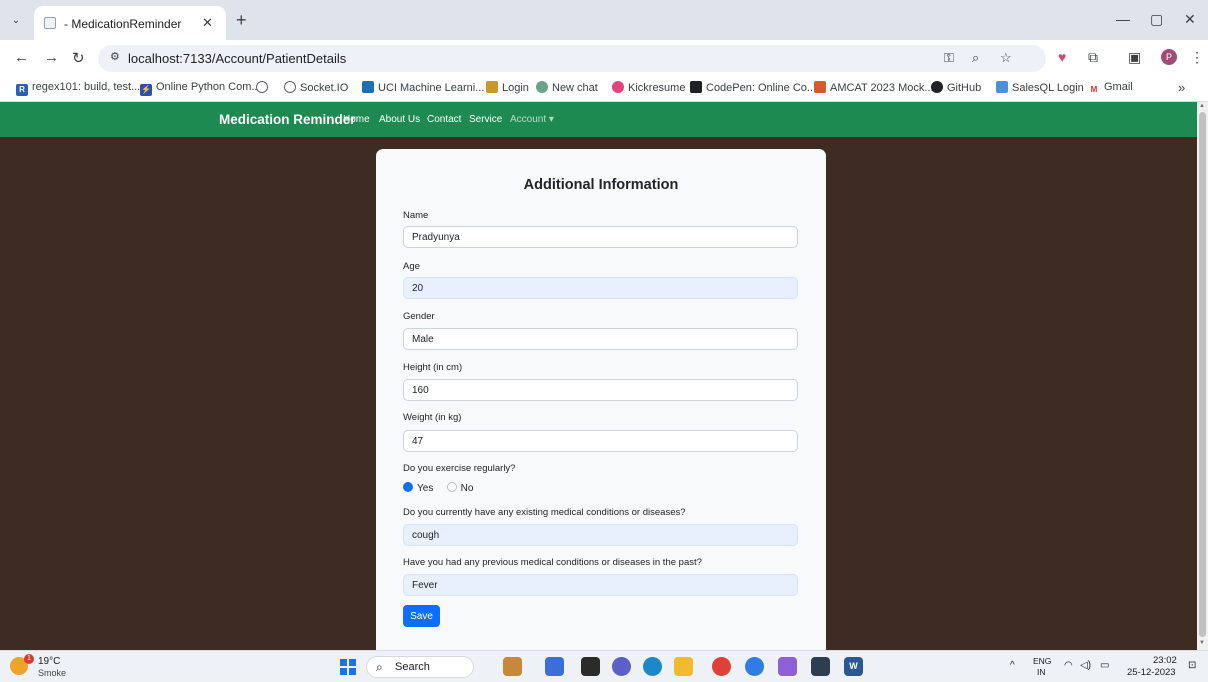  What do you see at coordinates (721, 666) in the screenshot?
I see `taskbar-chrome-icon` at bounding box center [721, 666].